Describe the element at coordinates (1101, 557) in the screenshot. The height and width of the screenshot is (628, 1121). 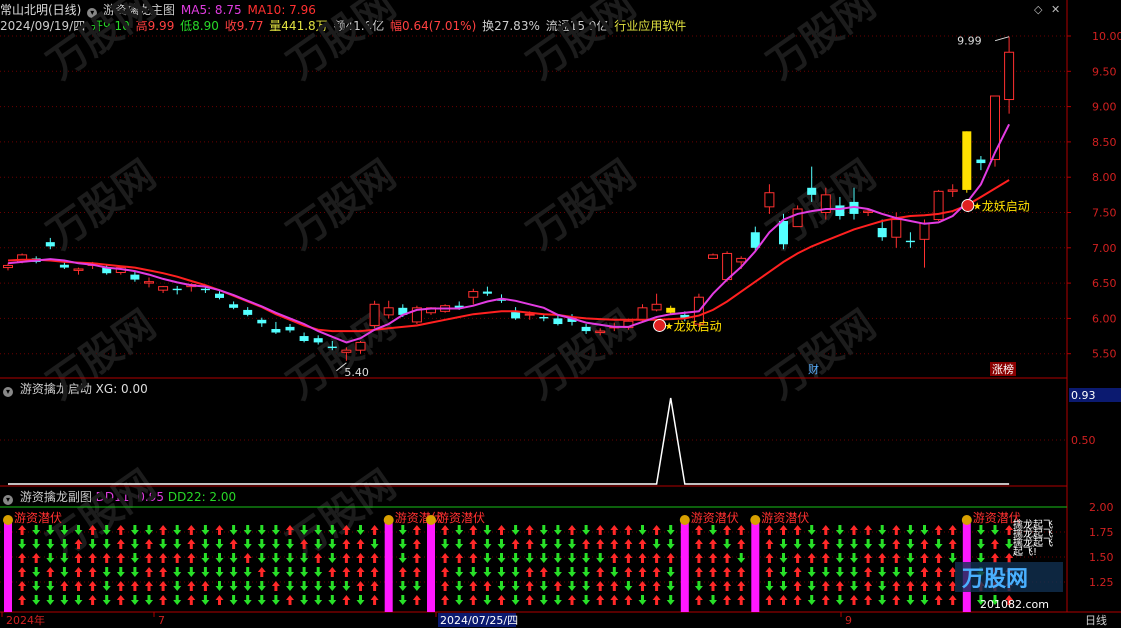
I see `signal-axis-label: 1.50` at that location.